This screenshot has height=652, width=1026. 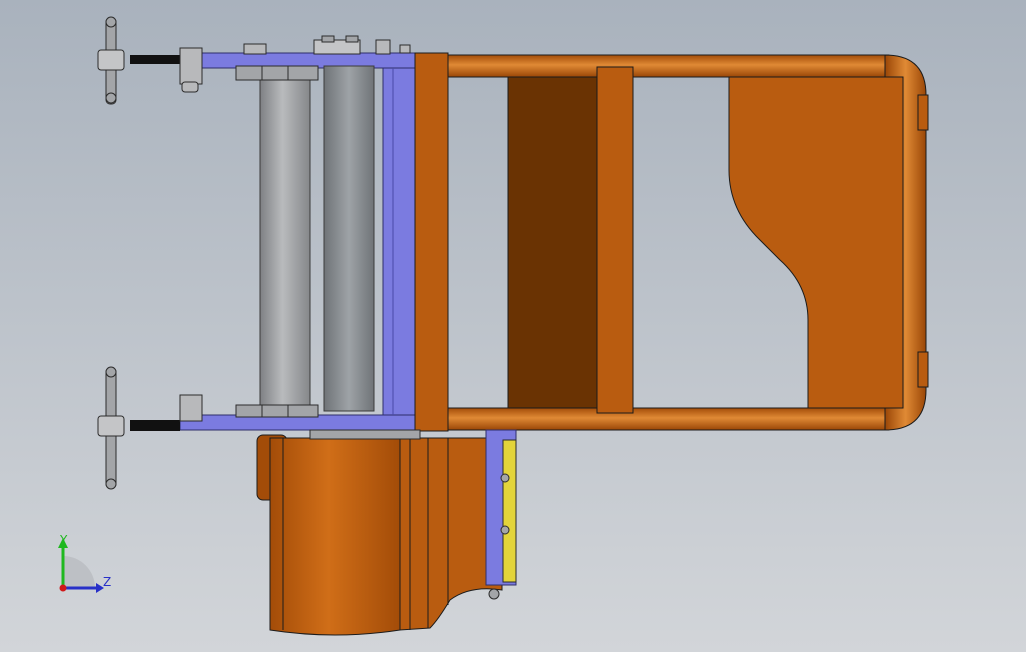 What do you see at coordinates (63, 540) in the screenshot?
I see `y-axis-label: Y` at bounding box center [63, 540].